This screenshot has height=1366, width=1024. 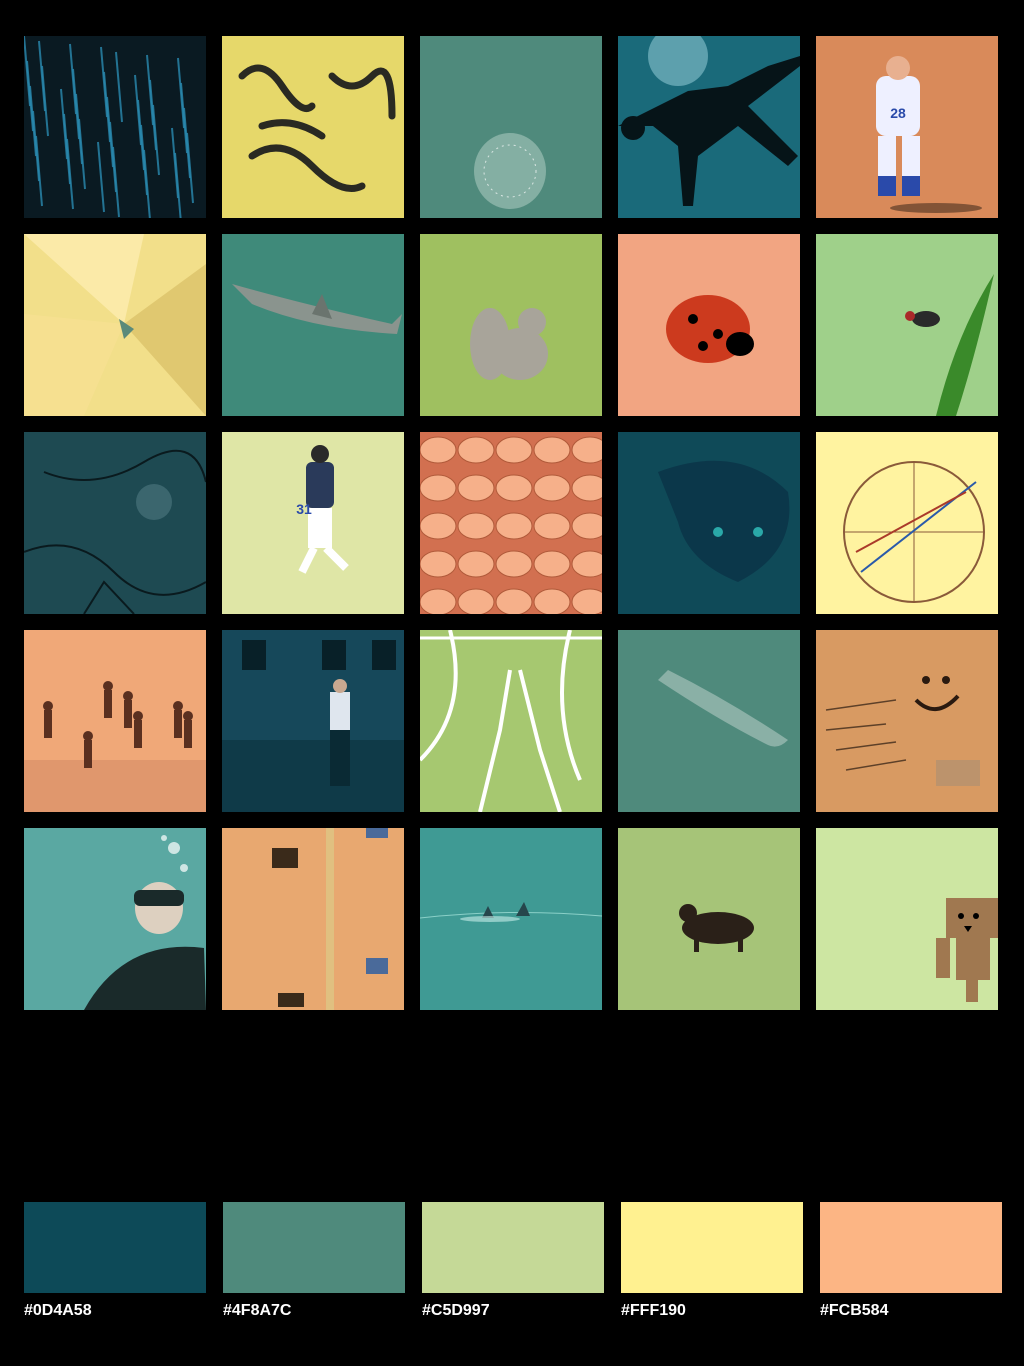 I want to click on photo-thumbnail-image: 28, so click(x=907, y=127).